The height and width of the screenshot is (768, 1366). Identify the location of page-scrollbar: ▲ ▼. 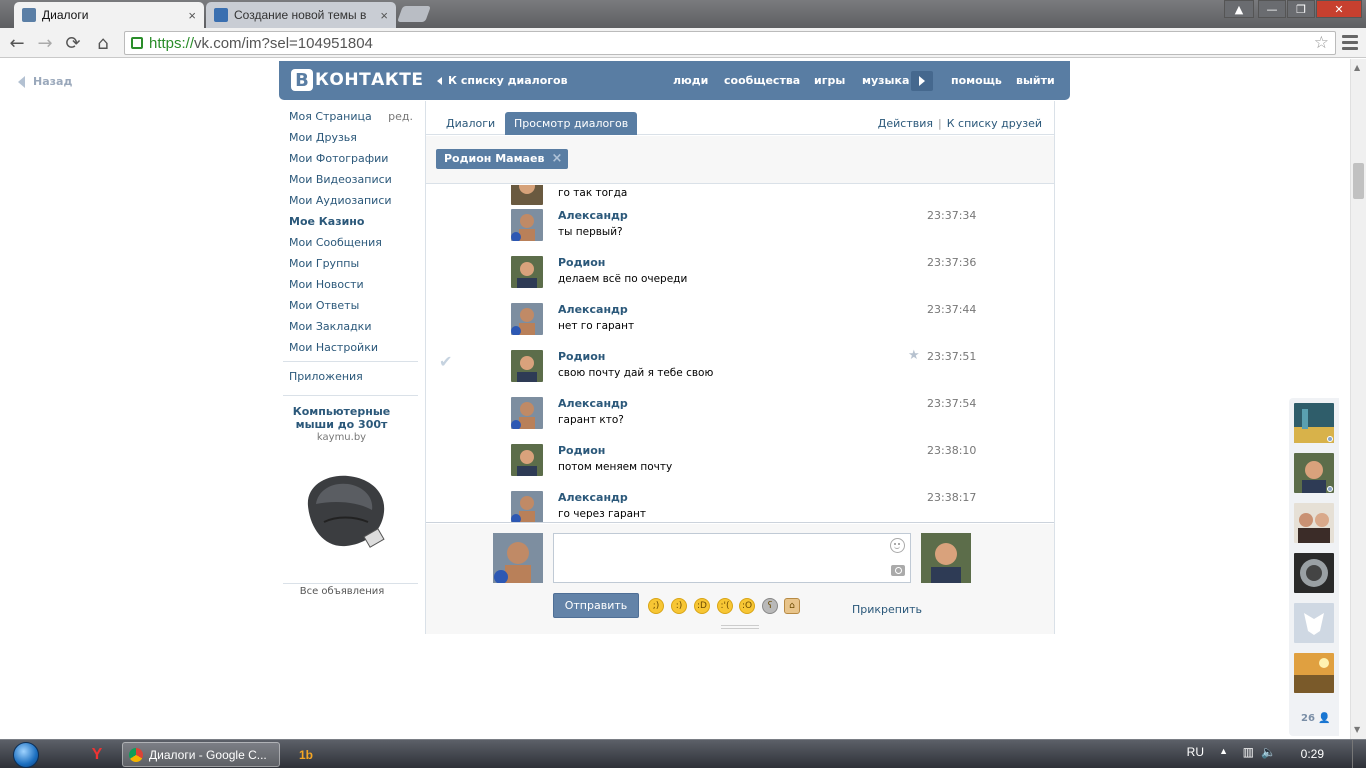
(1358, 399).